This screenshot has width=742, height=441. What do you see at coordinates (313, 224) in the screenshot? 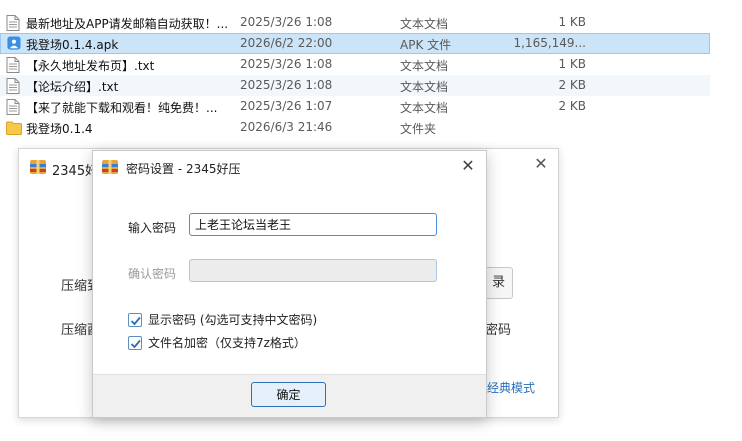
I see `password-input` at bounding box center [313, 224].